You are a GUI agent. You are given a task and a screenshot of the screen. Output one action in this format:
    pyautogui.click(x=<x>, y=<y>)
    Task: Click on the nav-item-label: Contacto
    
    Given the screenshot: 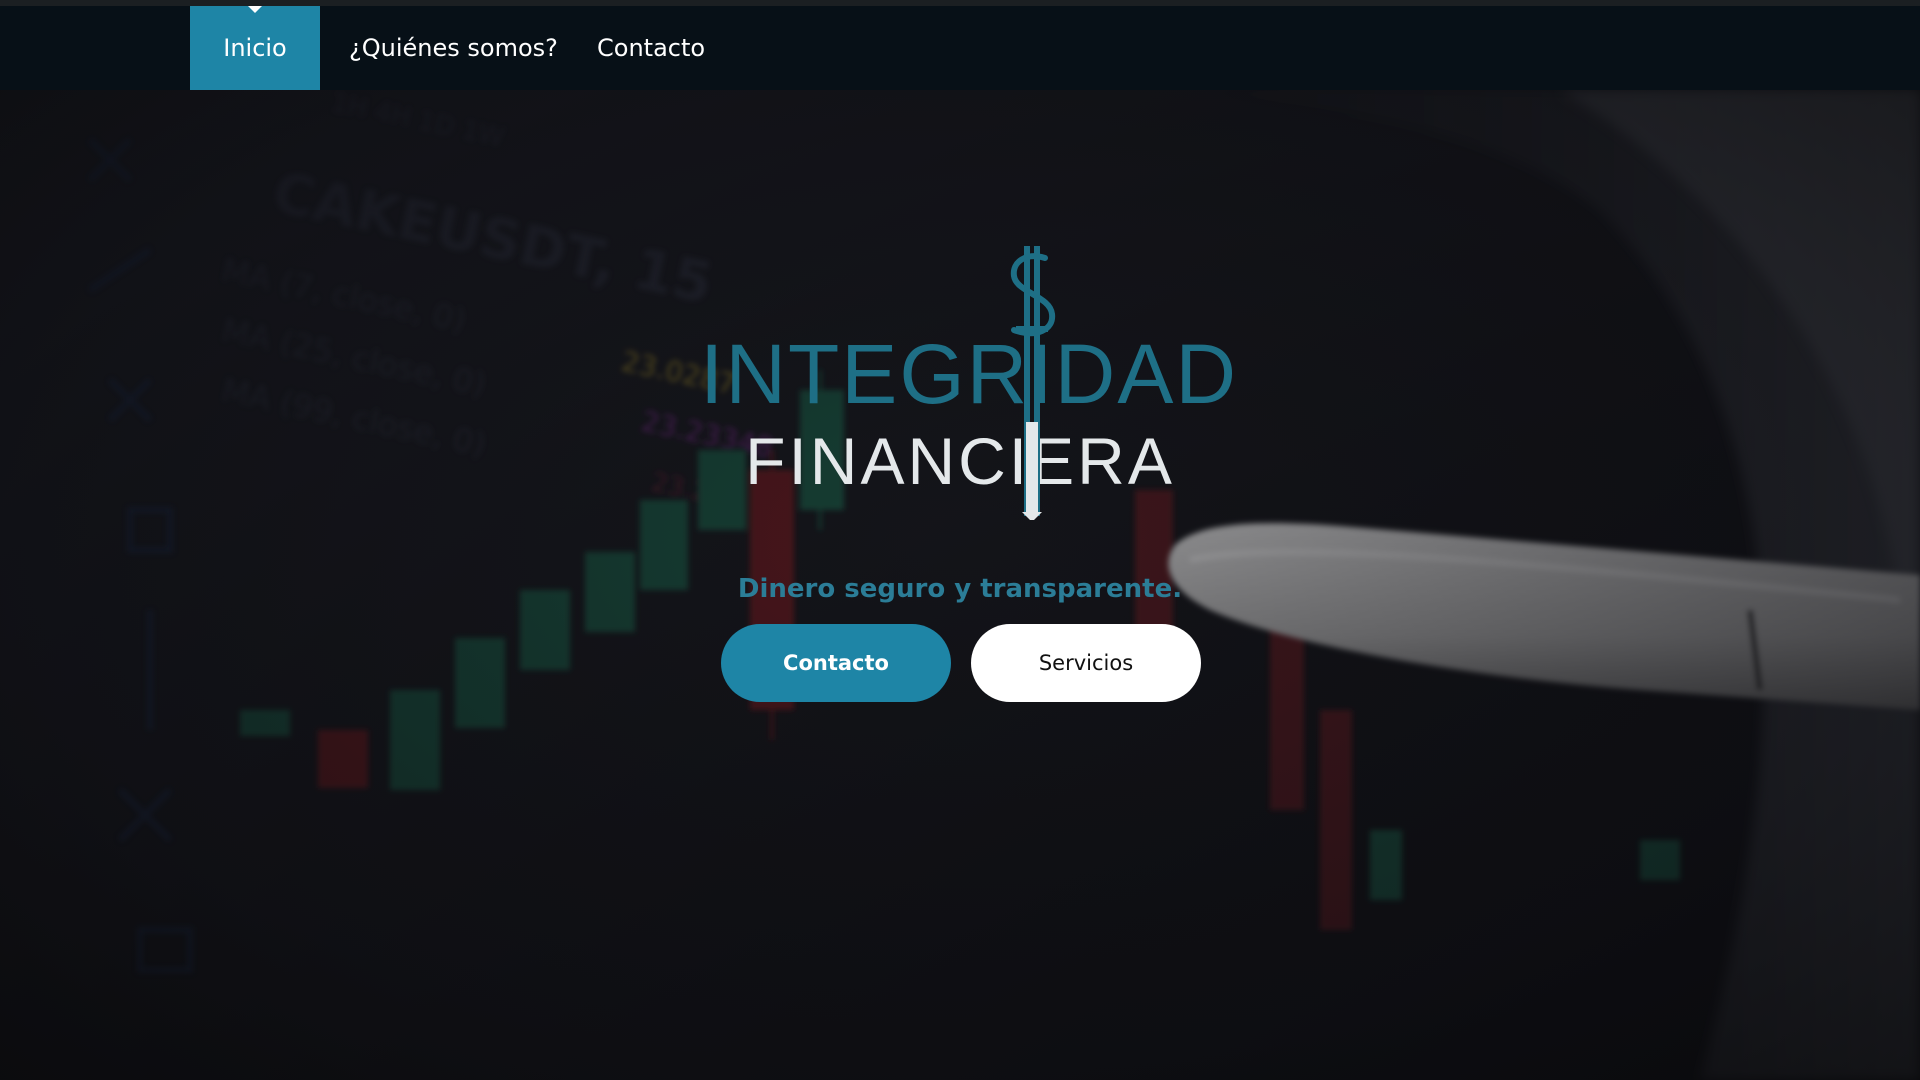 What is the action you would take?
    pyautogui.click(x=651, y=48)
    